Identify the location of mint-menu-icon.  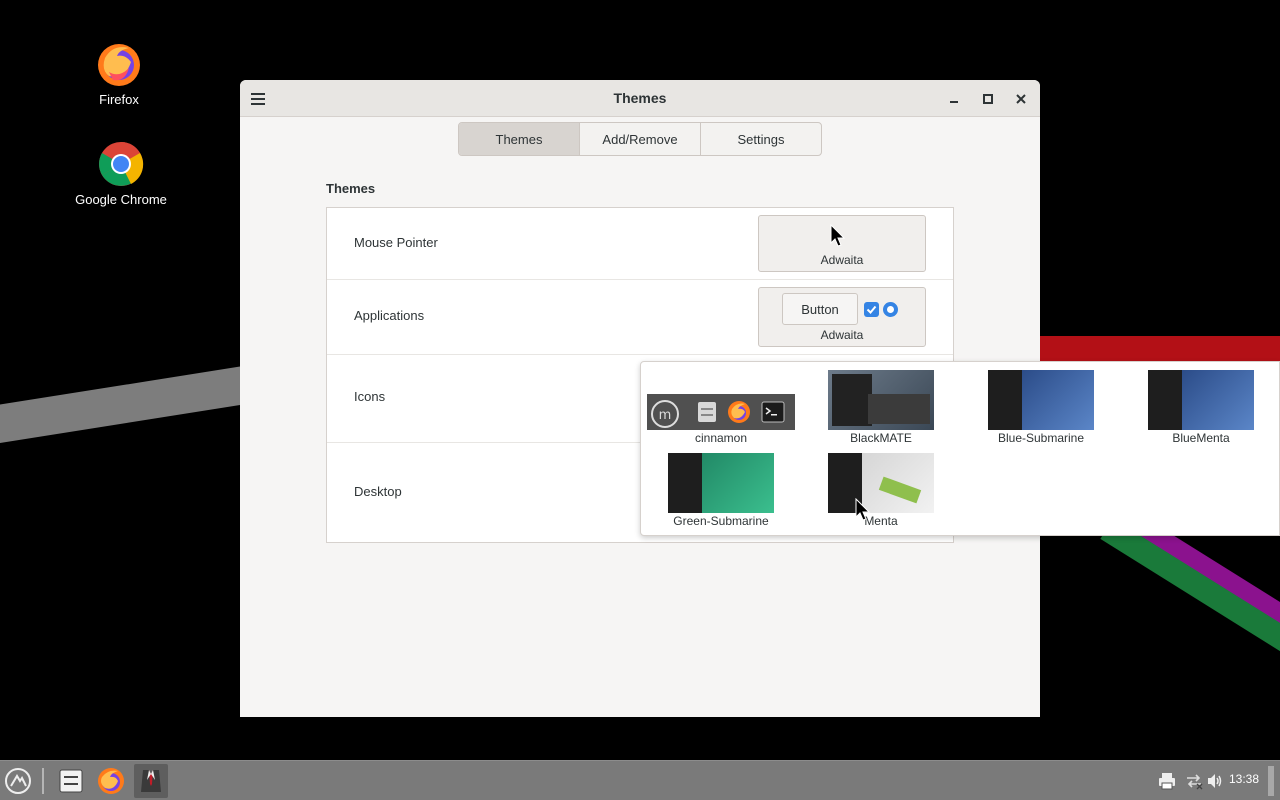
(18, 781).